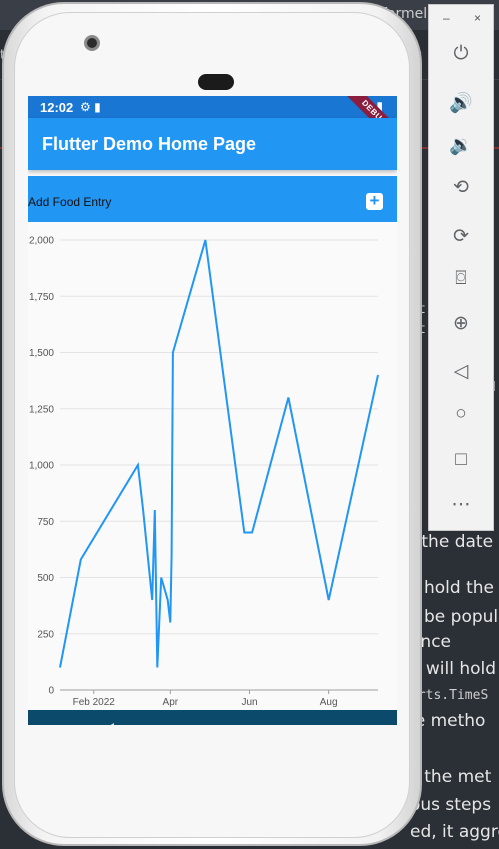 This screenshot has height=849, width=499. Describe the element at coordinates (446, 18) in the screenshot. I see `minimize-button: –` at that location.